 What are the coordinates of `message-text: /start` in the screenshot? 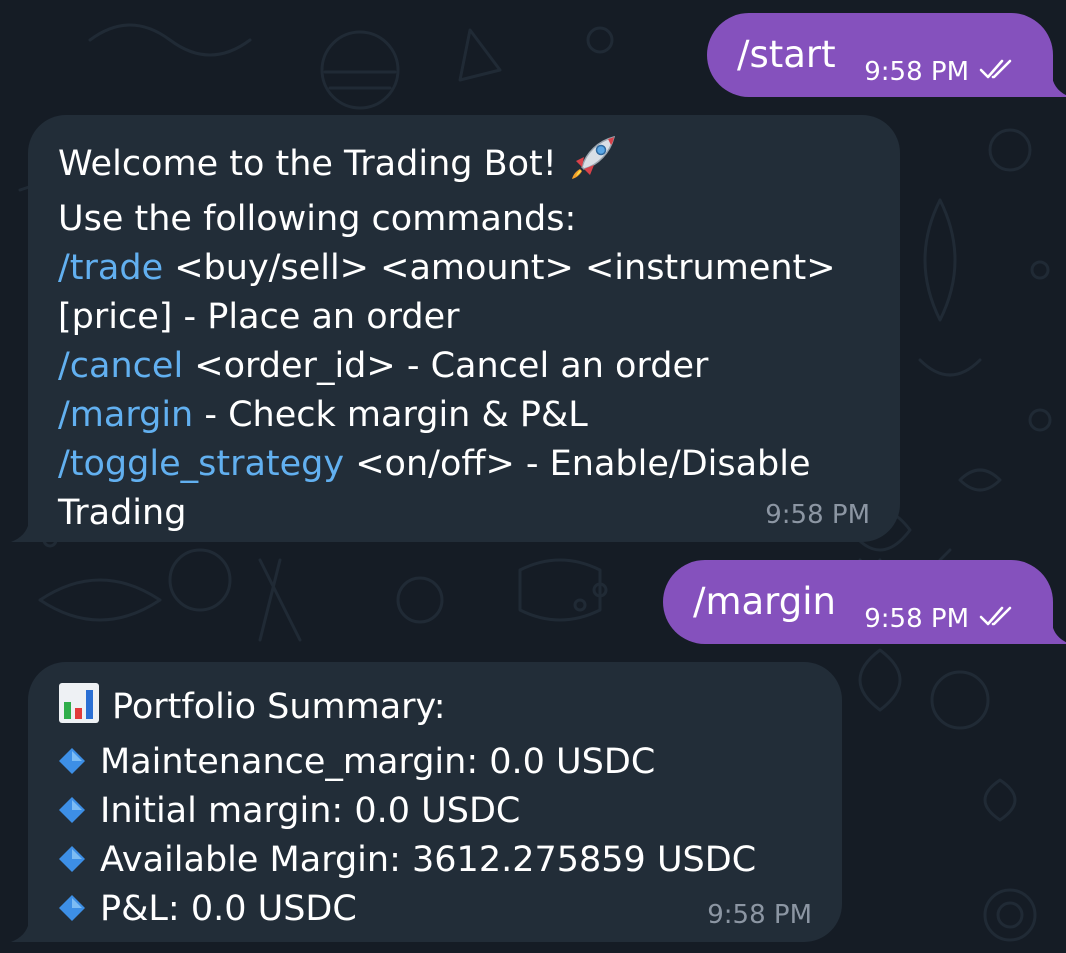 It's located at (786, 54).